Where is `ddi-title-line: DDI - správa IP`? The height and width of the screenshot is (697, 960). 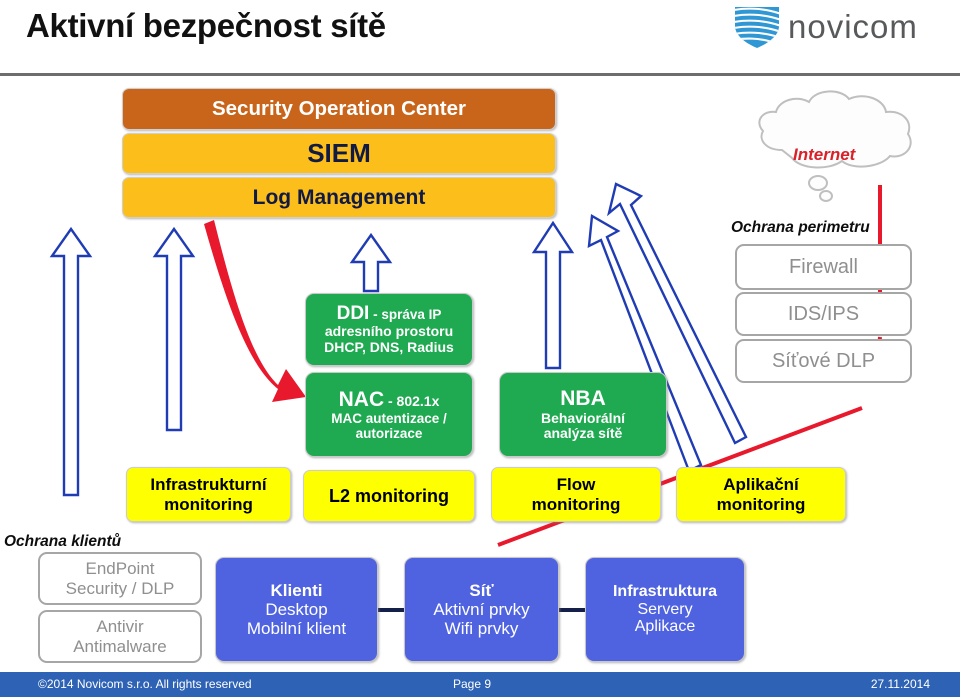 ddi-title-line: DDI - správa IP is located at coordinates (389, 313).